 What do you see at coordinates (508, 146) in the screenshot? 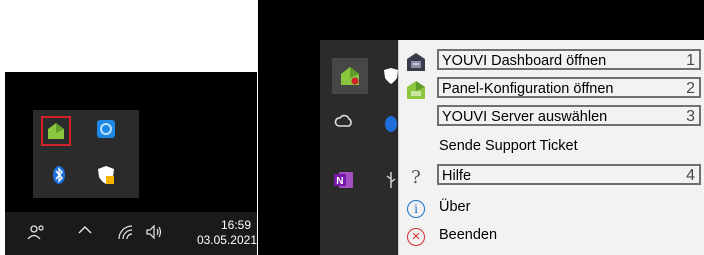
I see `menu-item-label: Sende Support Ticket` at bounding box center [508, 146].